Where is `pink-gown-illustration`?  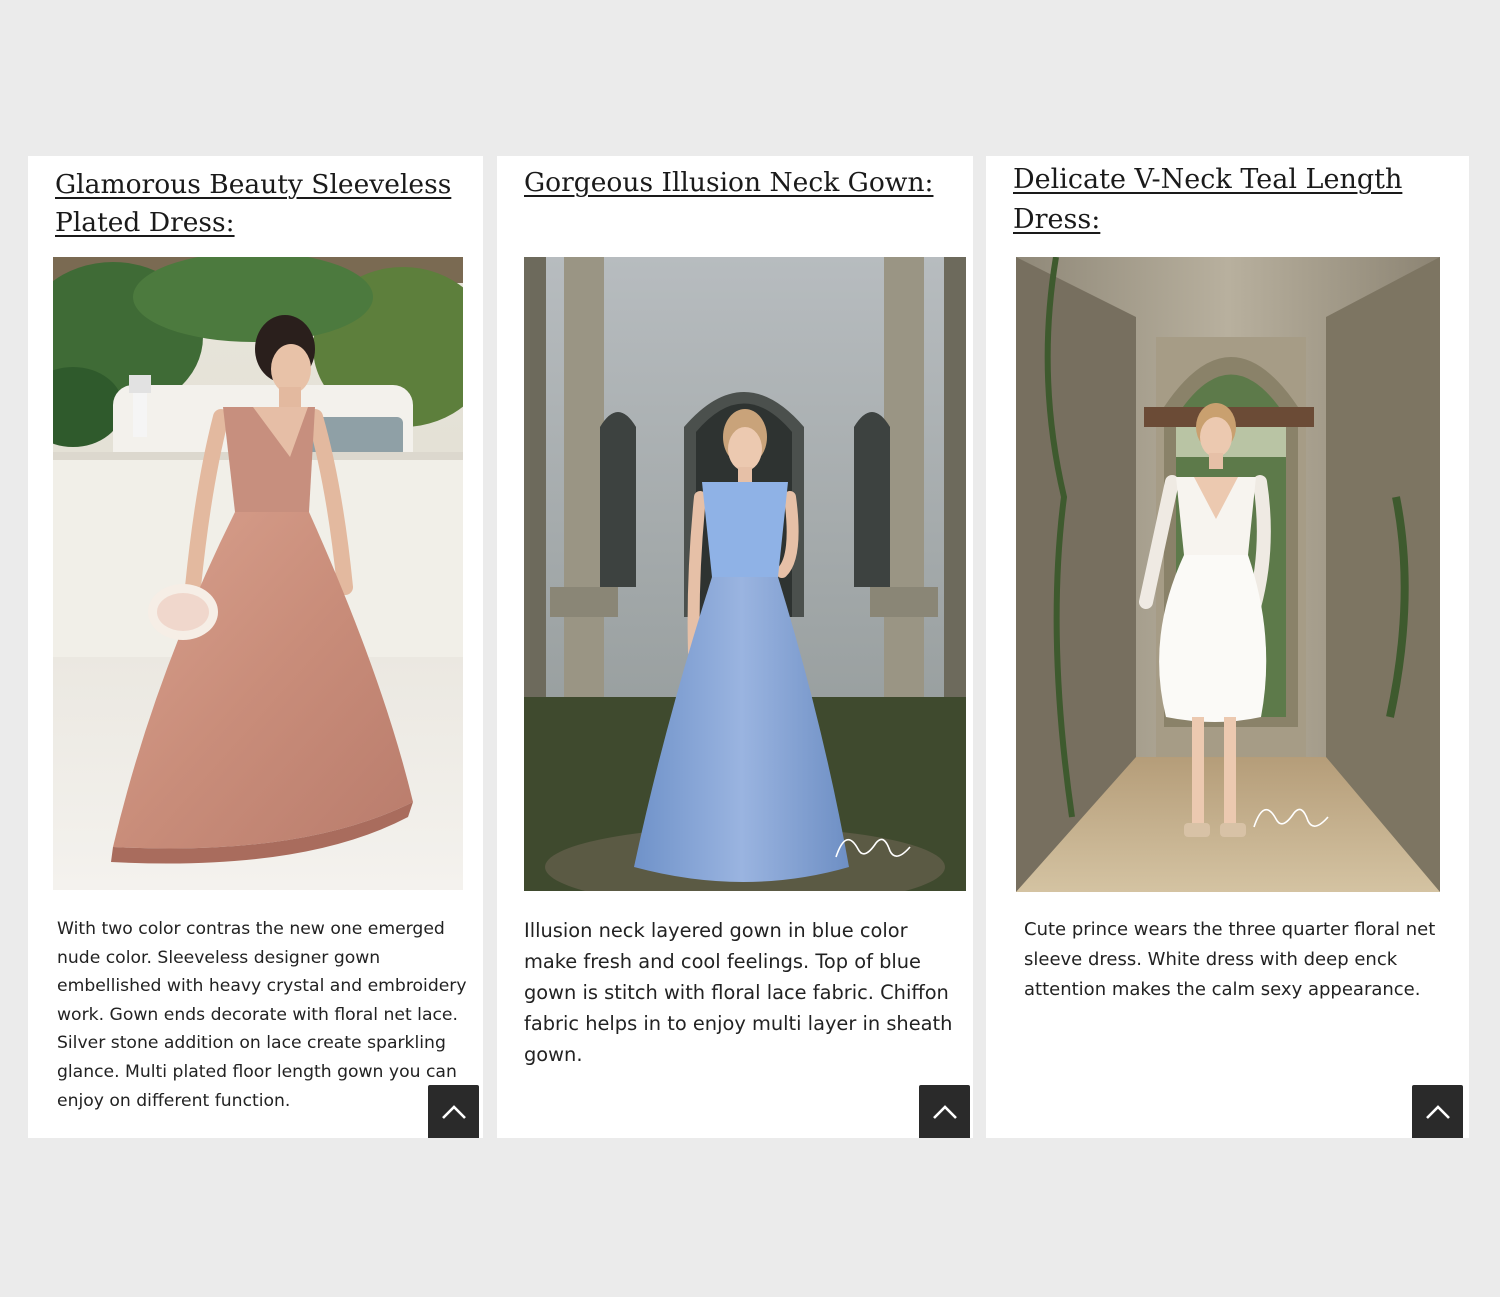 pink-gown-illustration is located at coordinates (258, 573).